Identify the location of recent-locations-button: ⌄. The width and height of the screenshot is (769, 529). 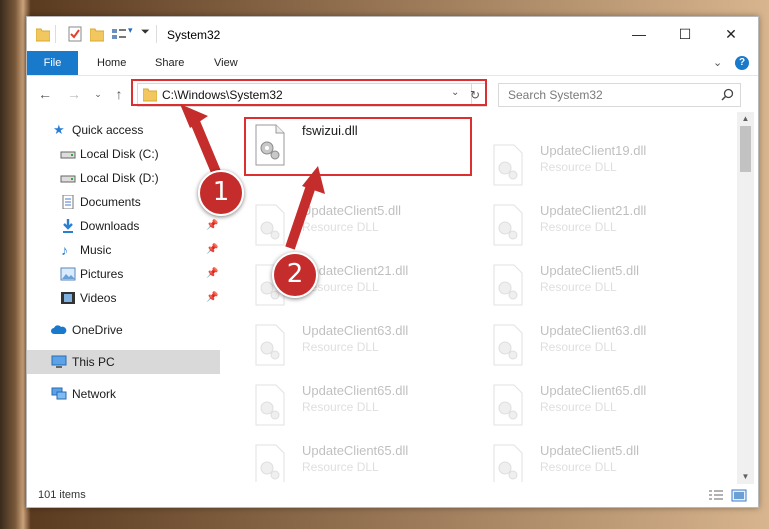
(98, 94).